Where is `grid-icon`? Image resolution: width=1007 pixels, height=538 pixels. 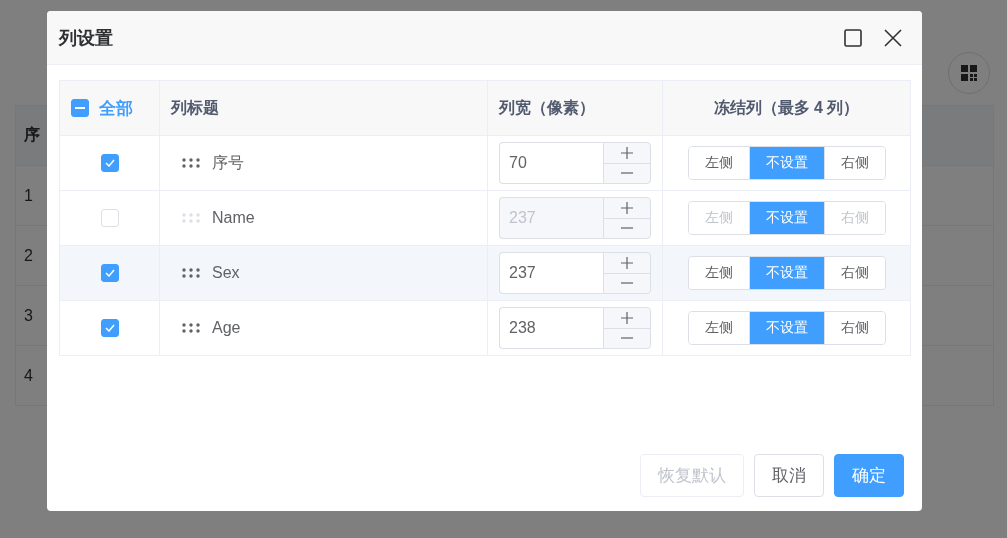 grid-icon is located at coordinates (969, 73).